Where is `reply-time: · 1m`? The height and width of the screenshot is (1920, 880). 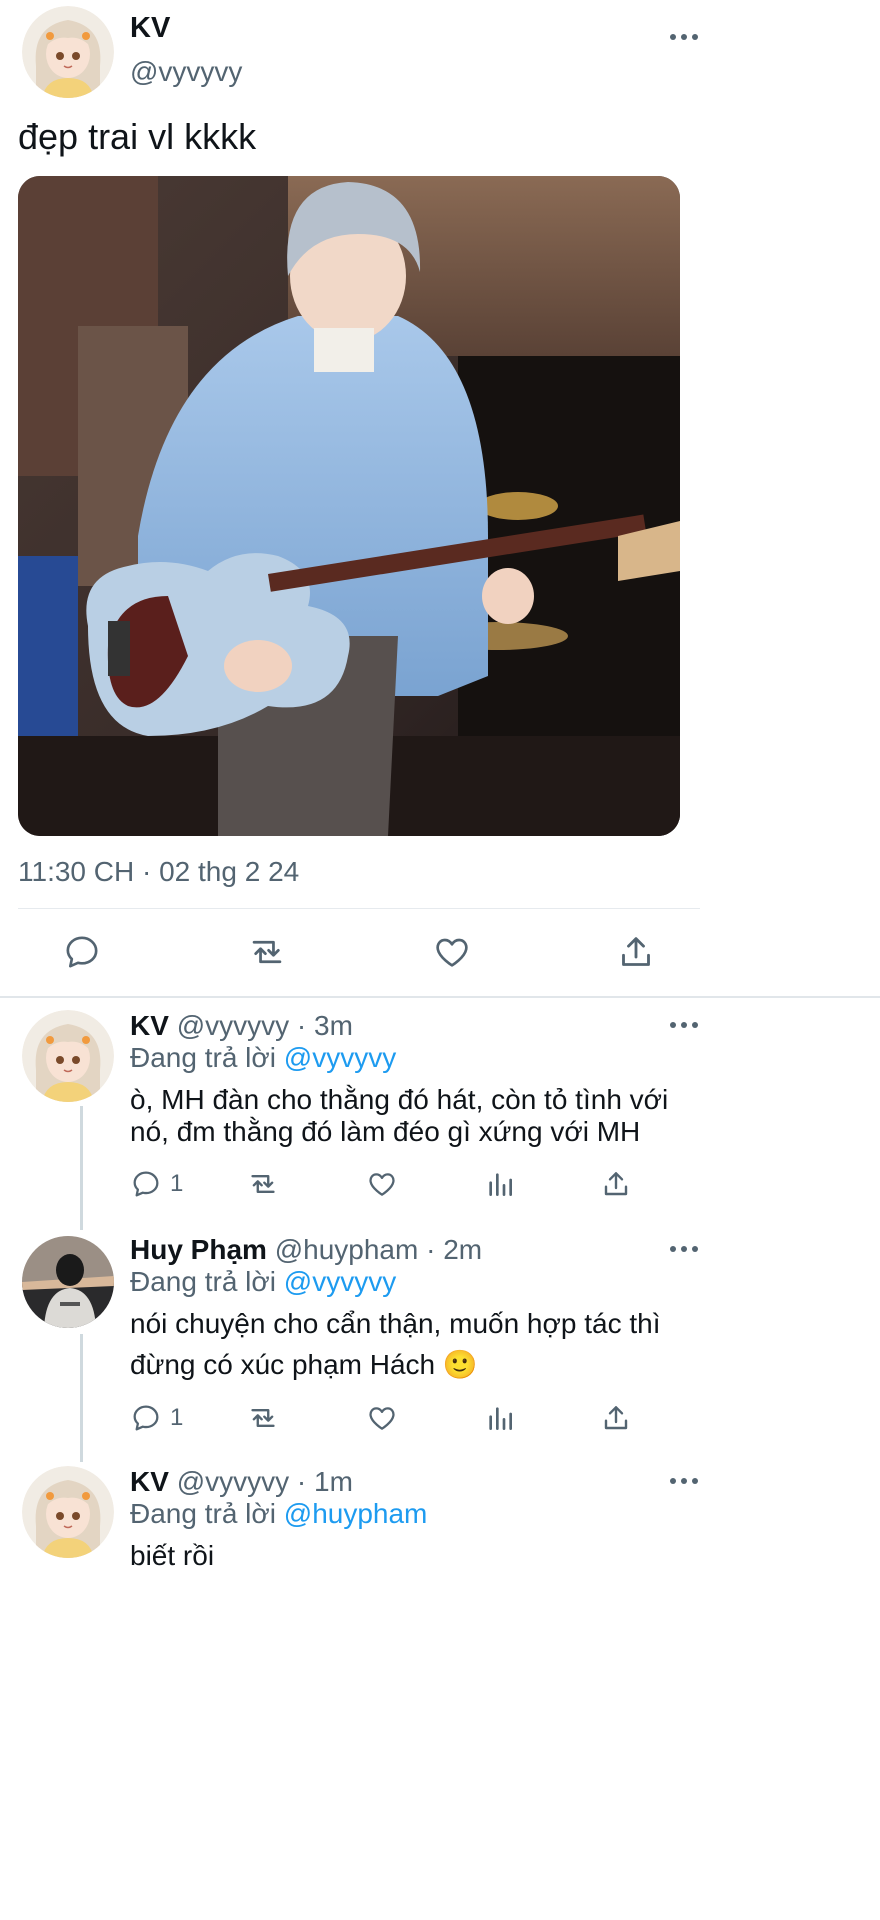 reply-time: · 1m is located at coordinates (324, 1481).